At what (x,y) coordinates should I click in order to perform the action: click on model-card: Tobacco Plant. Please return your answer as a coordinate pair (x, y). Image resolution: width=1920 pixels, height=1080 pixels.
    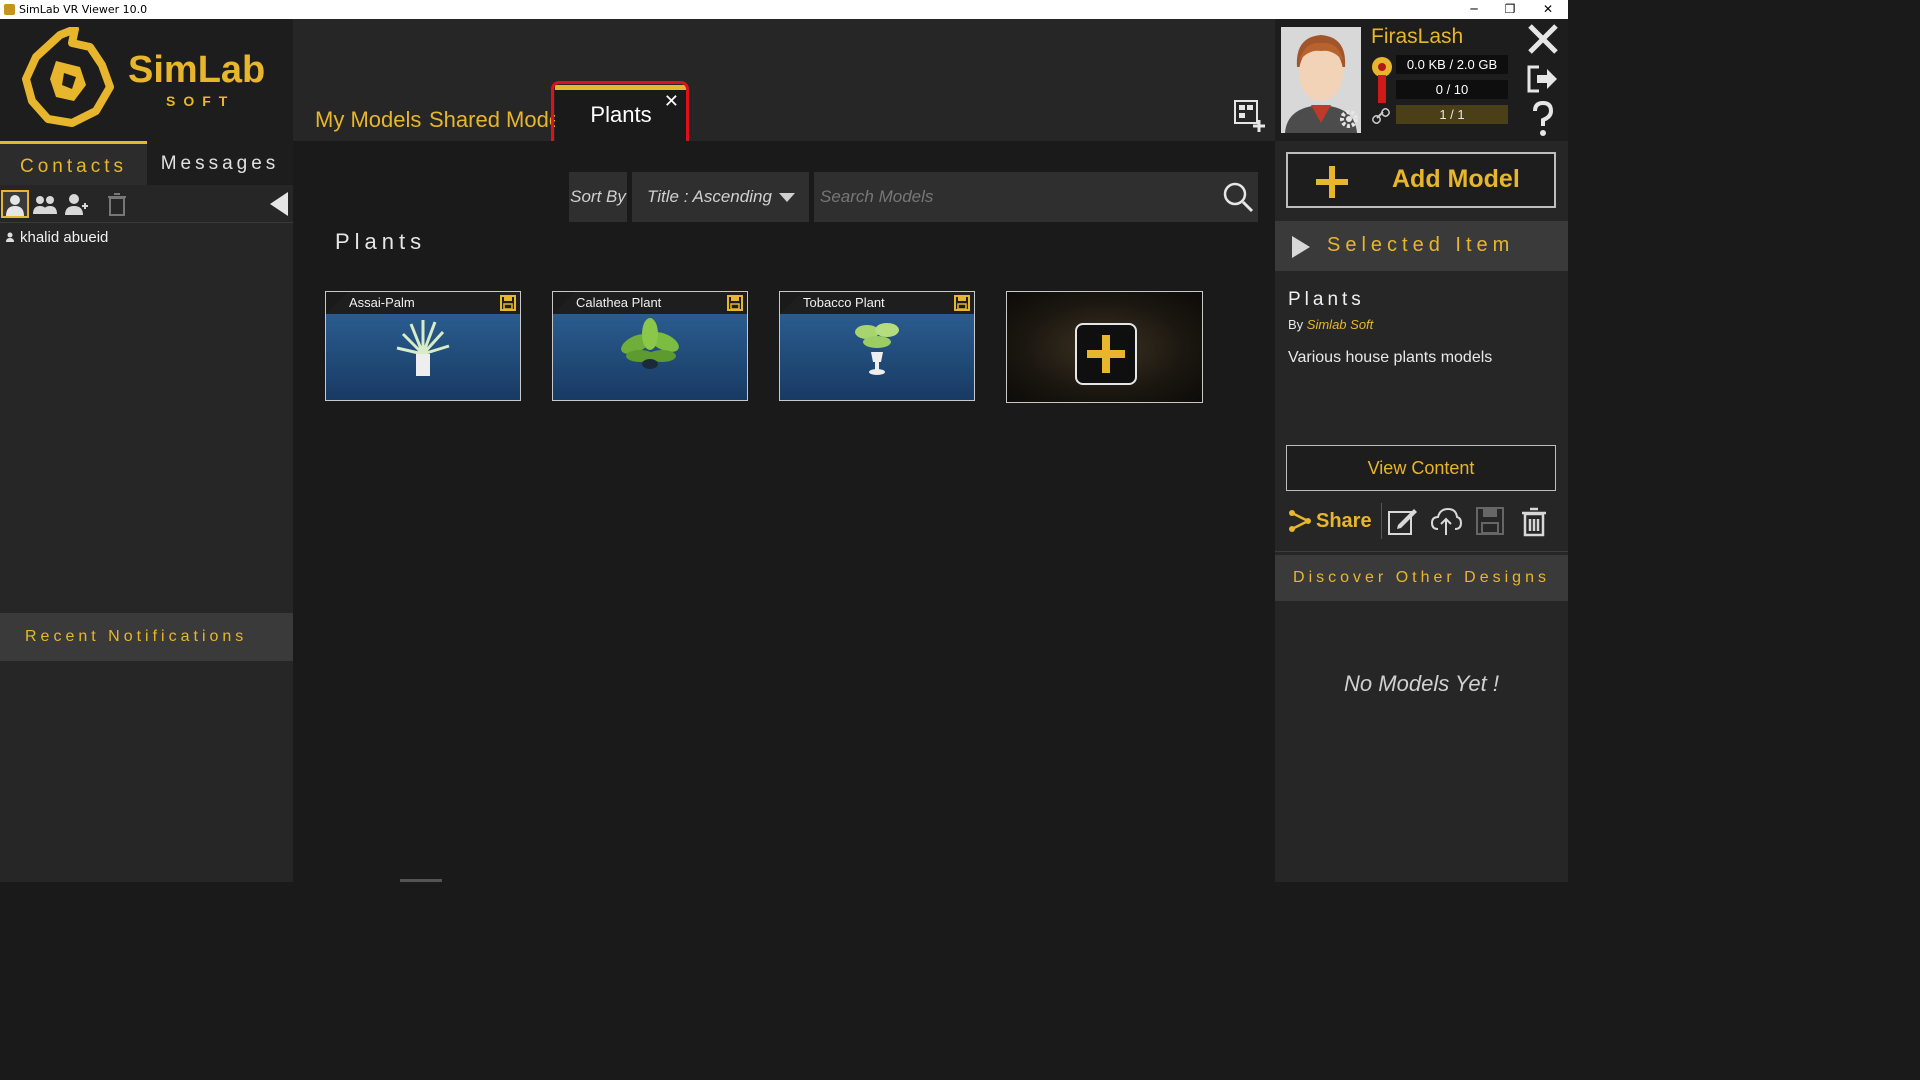
    Looking at the image, I should click on (877, 346).